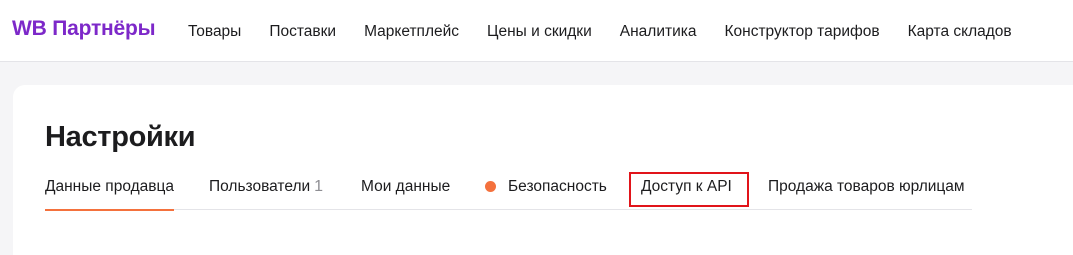 Image resolution: width=1073 pixels, height=255 pixels. I want to click on nav-item-warehouse-map: Карта складов, so click(960, 32).